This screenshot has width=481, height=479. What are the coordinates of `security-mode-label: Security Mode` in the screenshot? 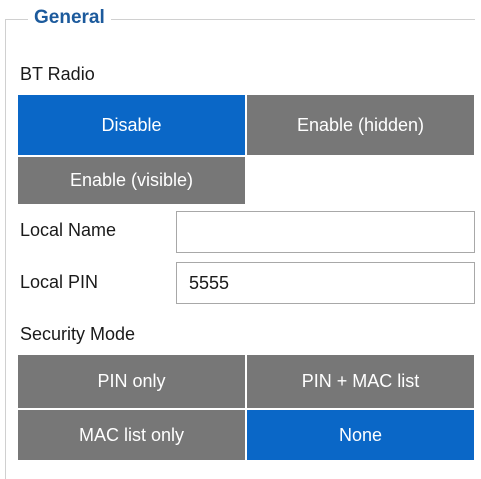 It's located at (78, 334).